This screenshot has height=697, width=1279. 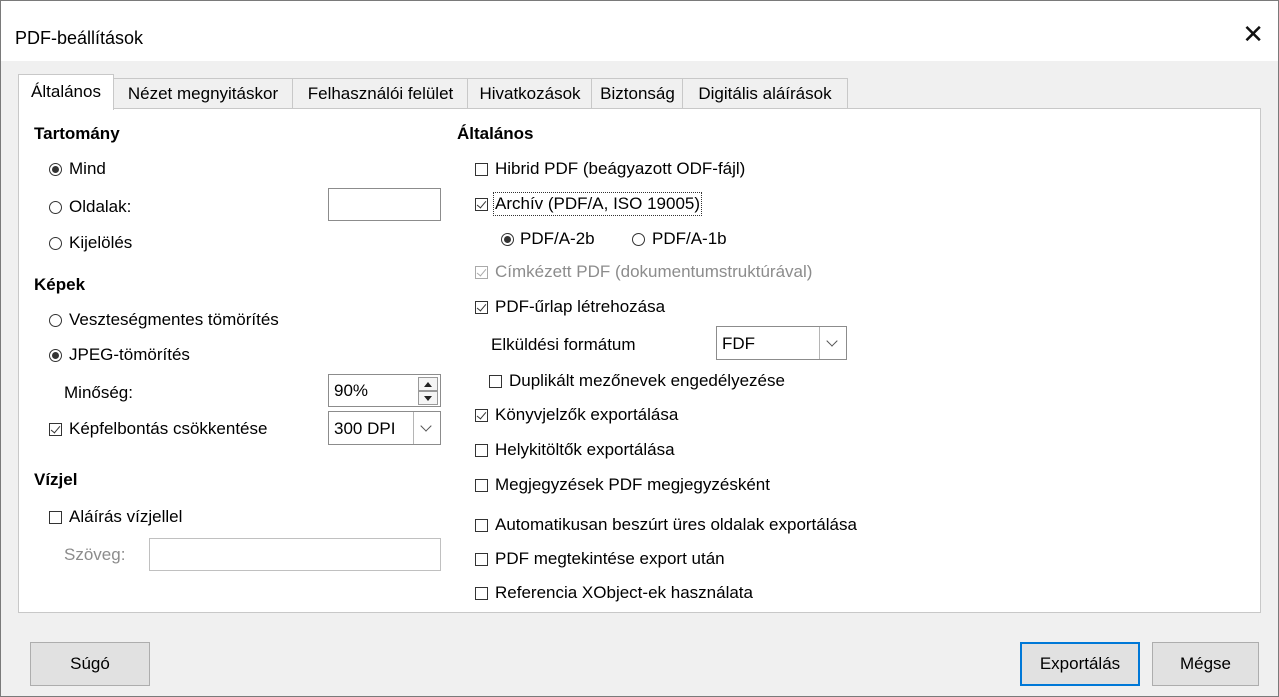 I want to click on duplicate-fields-checkbox, so click(x=495, y=381).